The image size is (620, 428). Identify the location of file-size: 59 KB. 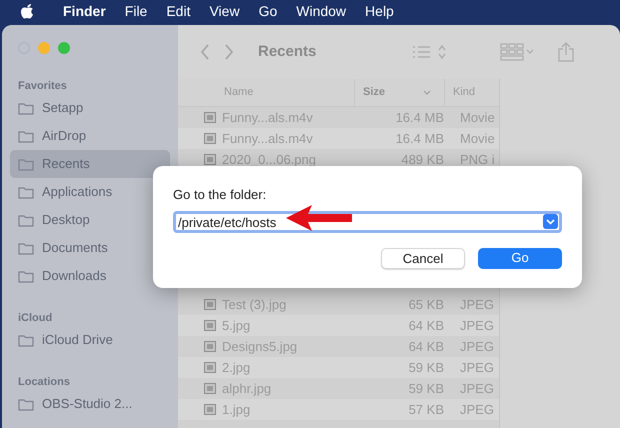
(426, 367).